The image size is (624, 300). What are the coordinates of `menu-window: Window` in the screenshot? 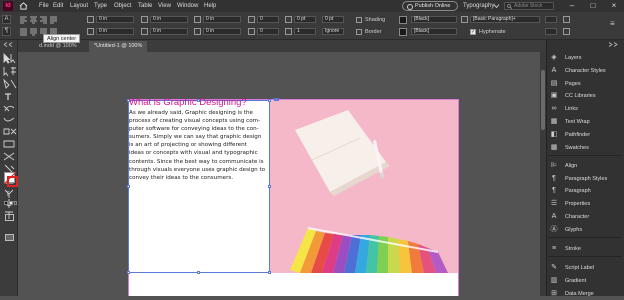 It's located at (187, 6).